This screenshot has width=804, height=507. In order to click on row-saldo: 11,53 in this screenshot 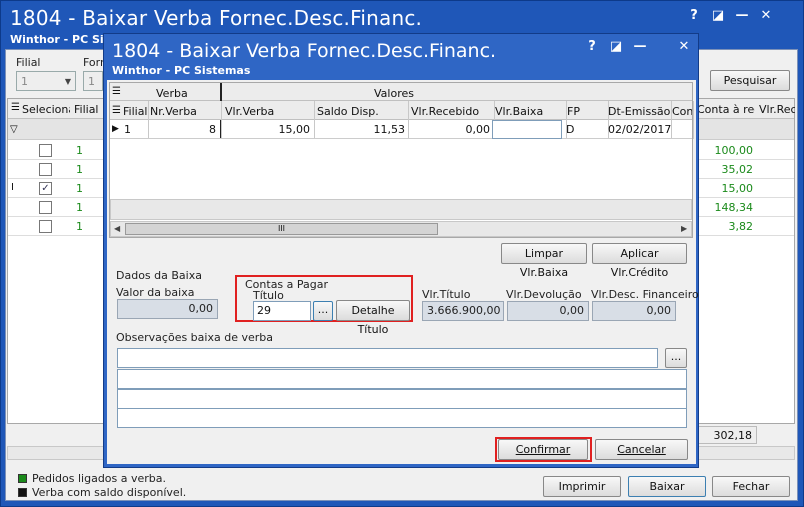, I will do `click(389, 129)`.